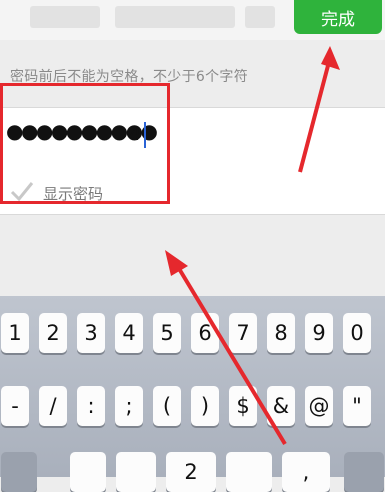 The image size is (385, 492). I want to click on key-2: 2, so click(53, 333).